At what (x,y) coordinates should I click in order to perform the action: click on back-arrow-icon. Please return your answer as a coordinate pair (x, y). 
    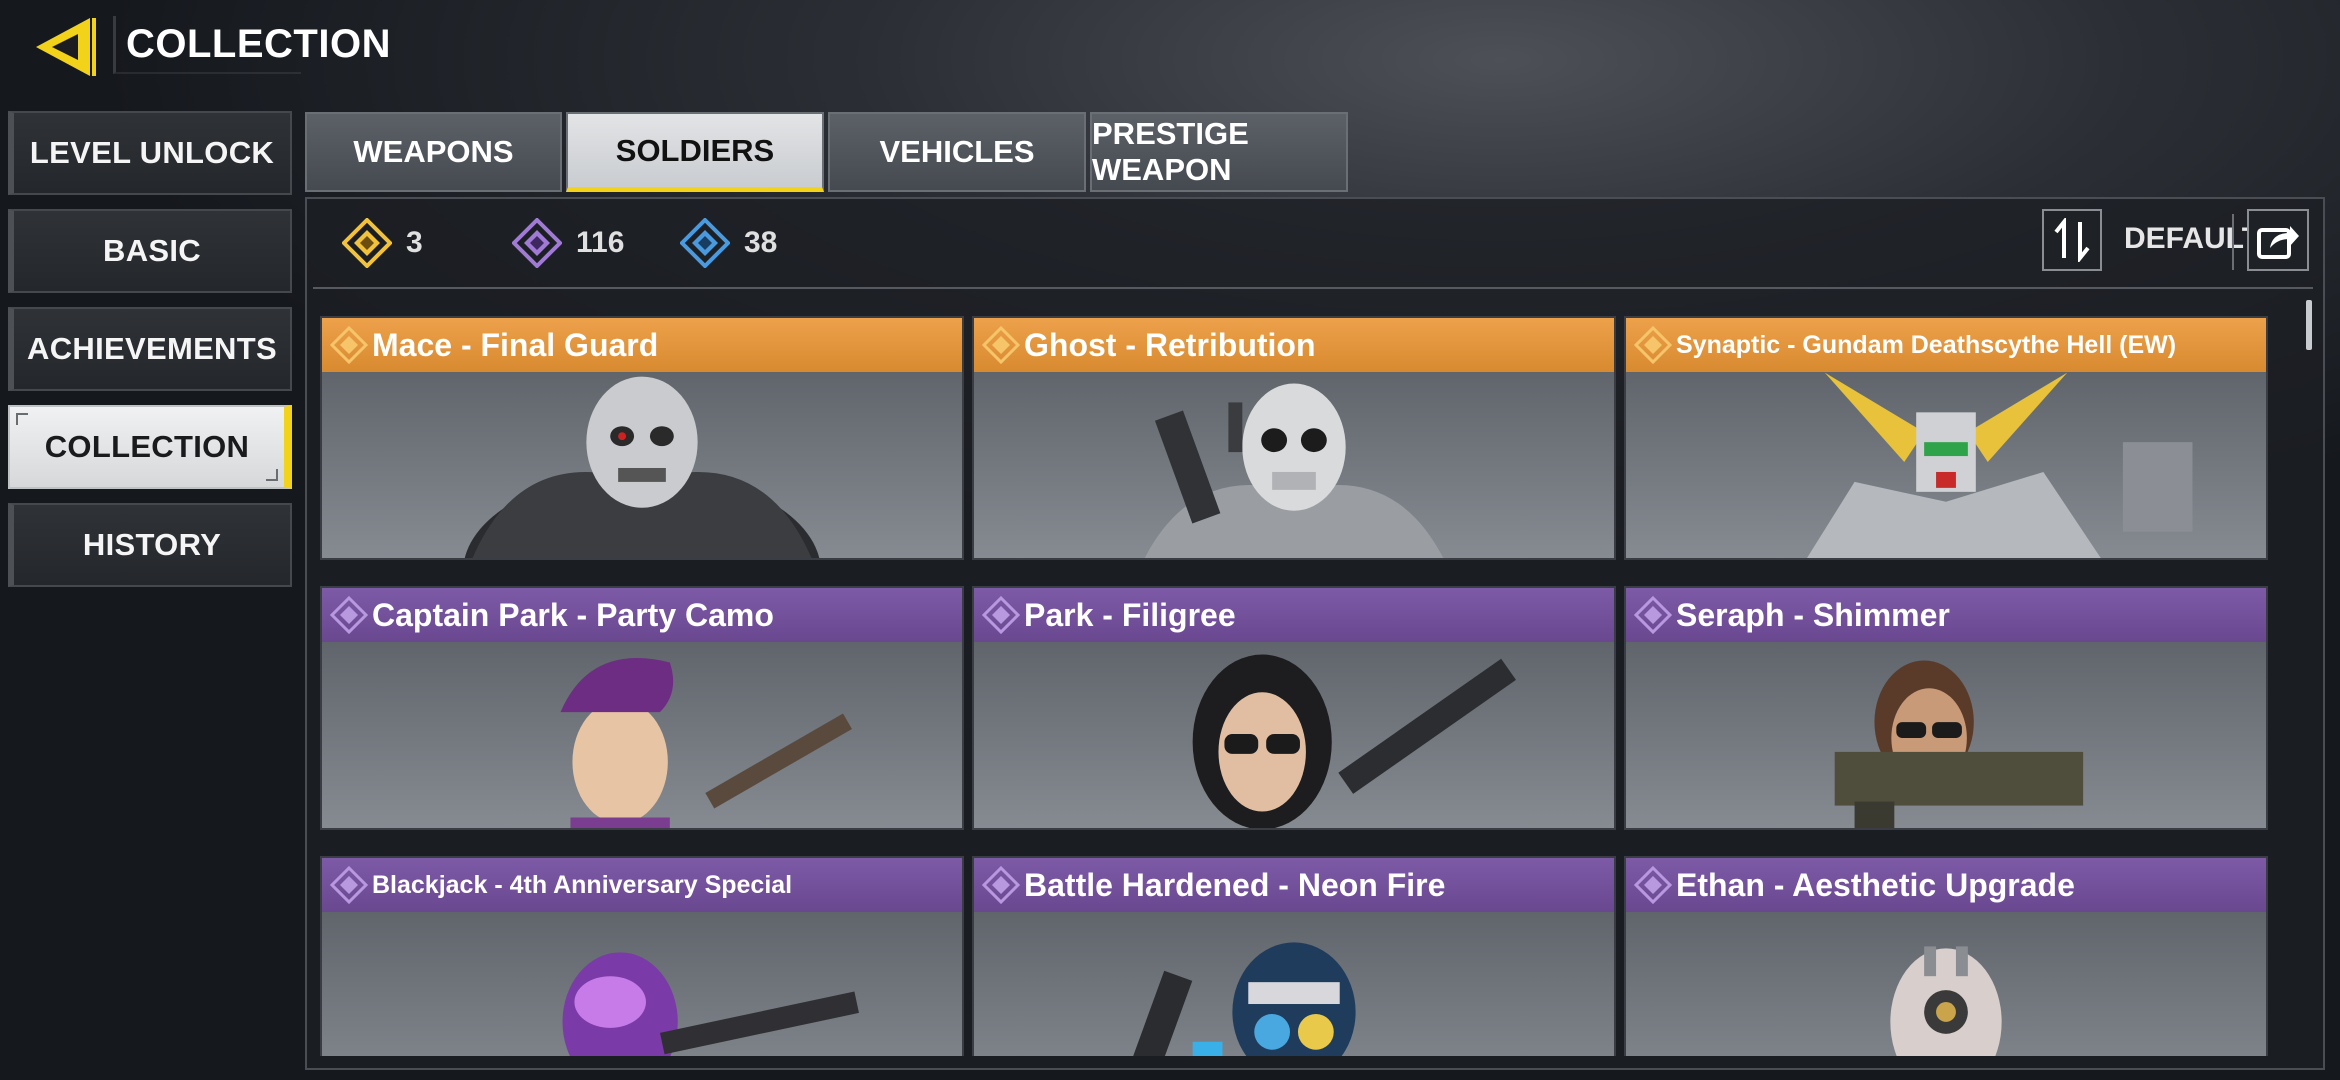
    Looking at the image, I should click on (66, 47).